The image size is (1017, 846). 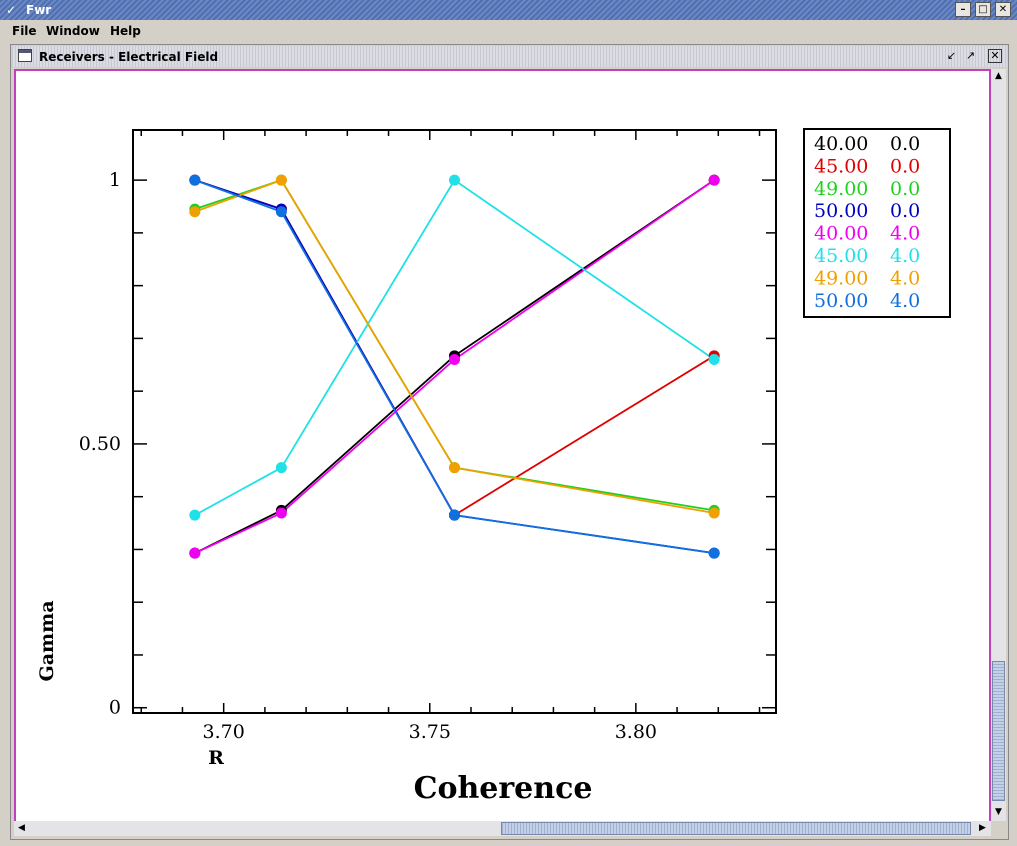 I want to click on window-menu-chevron-icon: ✓, so click(x=11, y=10).